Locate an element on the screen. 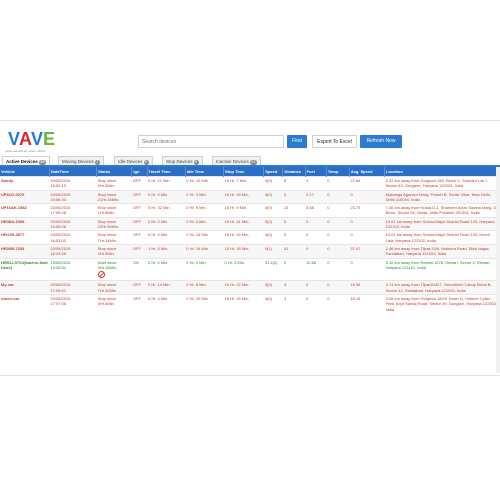 The width and height of the screenshot is (500, 500). tab-moving-devices: Moving Devices 1 is located at coordinates (81, 160).